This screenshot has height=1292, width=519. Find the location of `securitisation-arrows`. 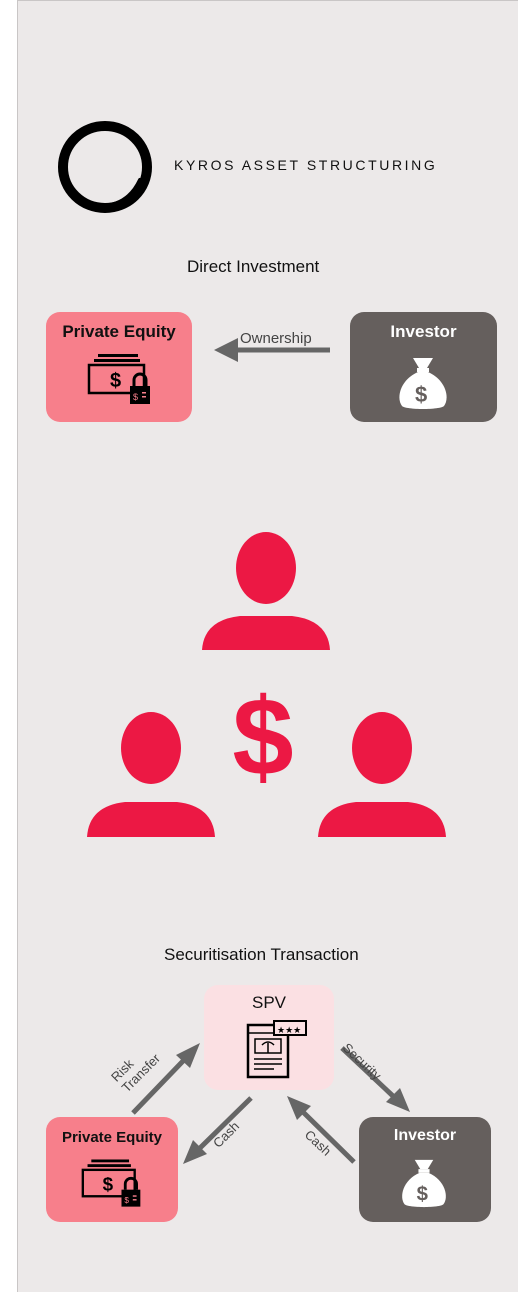

securitisation-arrows is located at coordinates (270, 1103).